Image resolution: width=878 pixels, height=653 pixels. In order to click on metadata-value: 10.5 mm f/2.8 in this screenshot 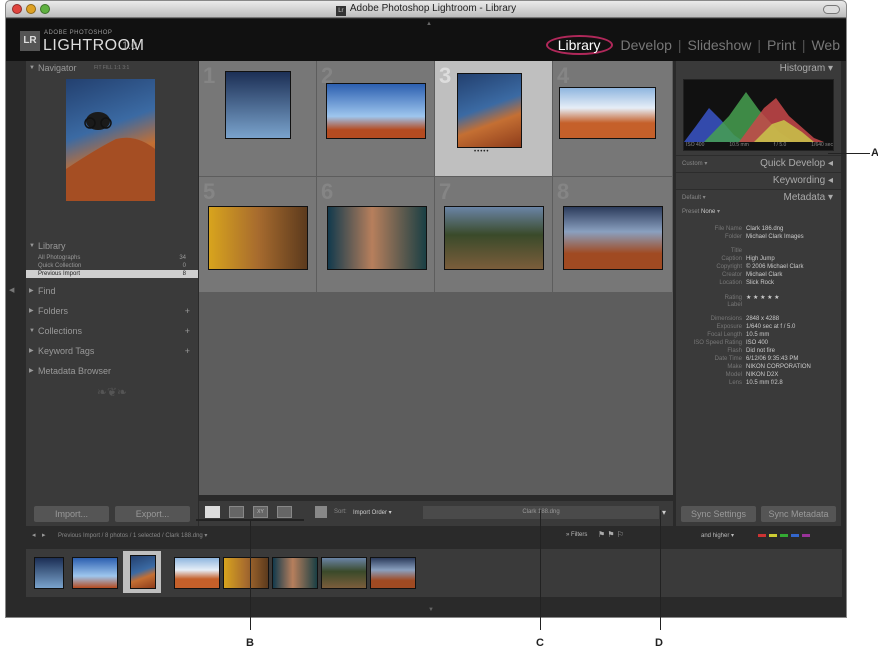, I will do `click(764, 383)`.